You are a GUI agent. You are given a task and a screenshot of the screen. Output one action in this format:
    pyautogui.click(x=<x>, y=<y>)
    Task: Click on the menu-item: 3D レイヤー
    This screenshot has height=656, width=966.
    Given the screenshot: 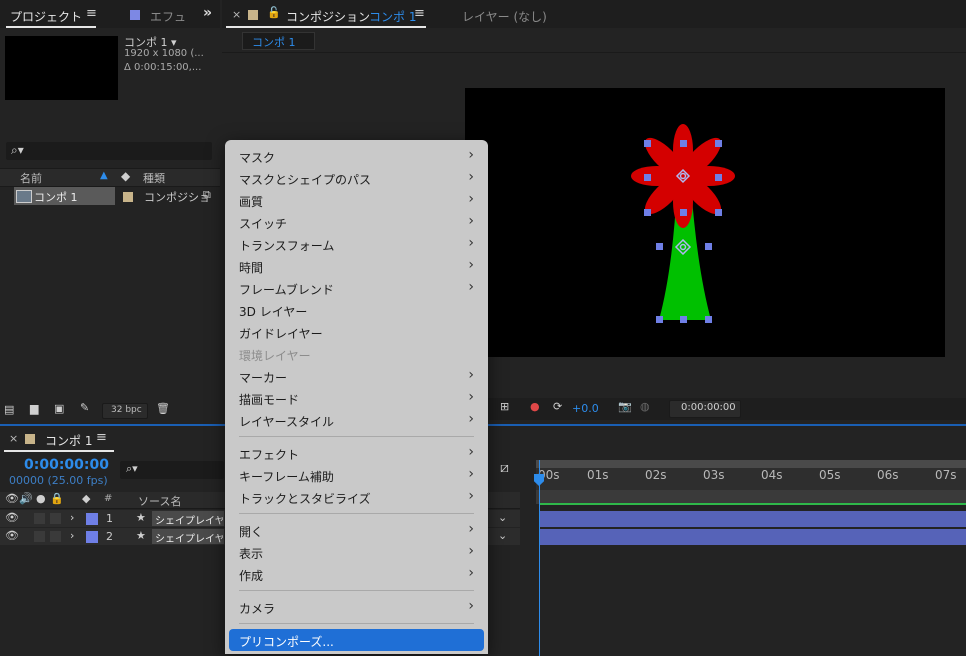 What is the action you would take?
    pyautogui.click(x=356, y=310)
    